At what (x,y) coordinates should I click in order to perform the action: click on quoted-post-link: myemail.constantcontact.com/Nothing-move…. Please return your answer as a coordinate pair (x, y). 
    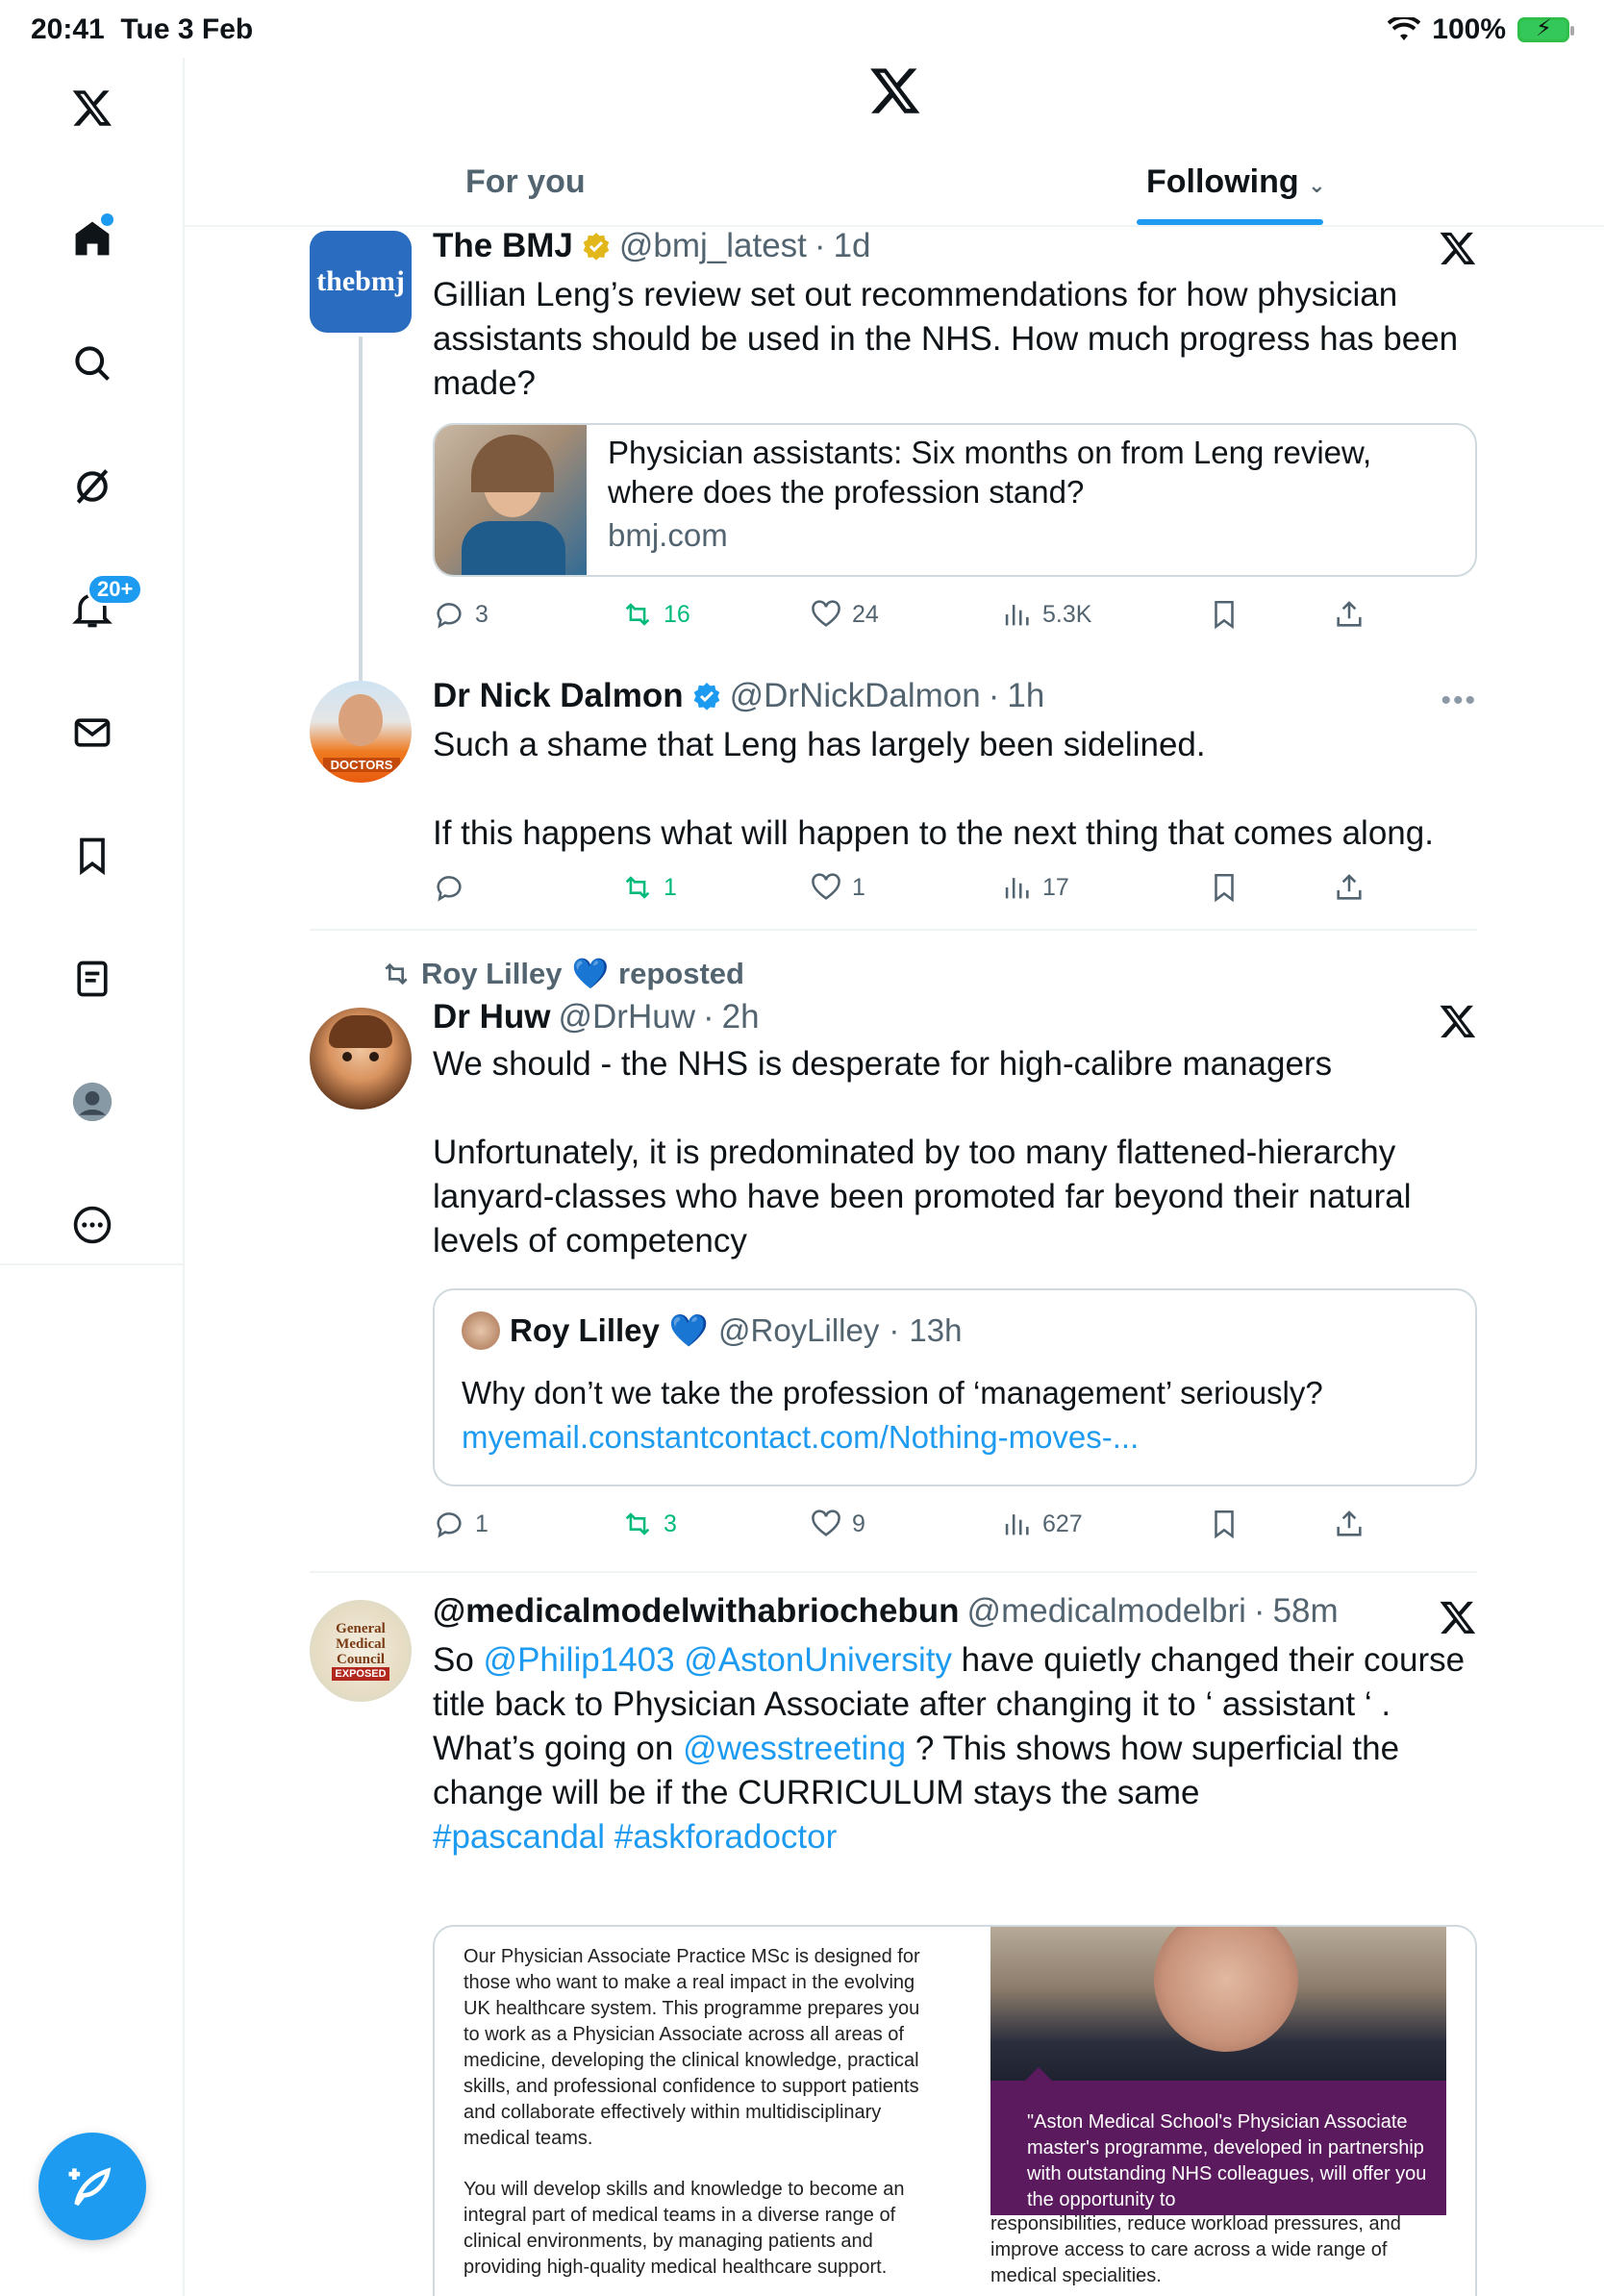
    Looking at the image, I should click on (800, 1437).